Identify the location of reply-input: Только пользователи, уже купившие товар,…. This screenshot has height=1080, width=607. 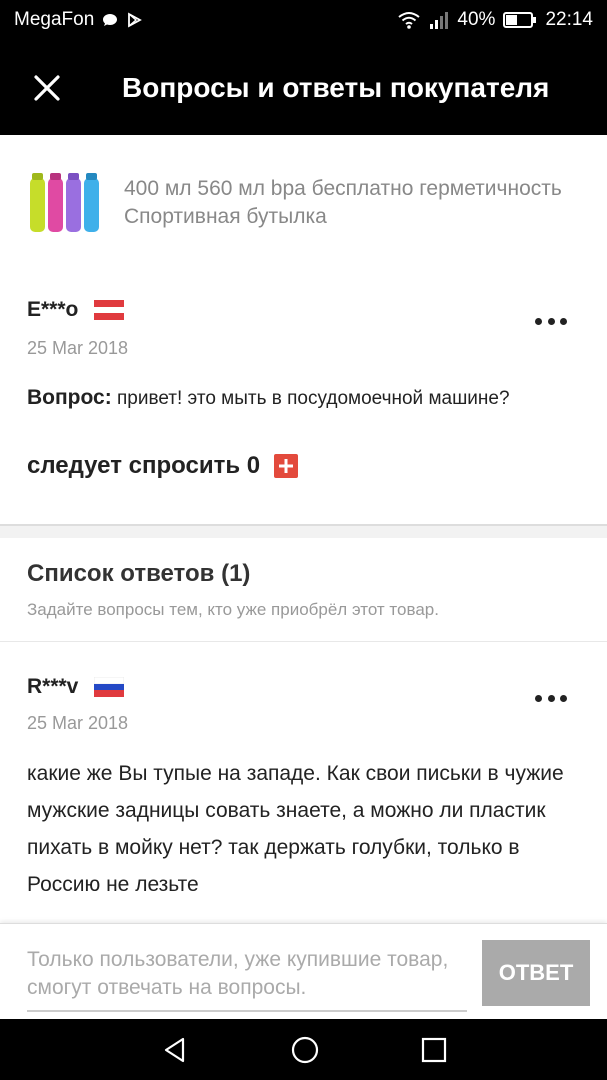
(247, 979).